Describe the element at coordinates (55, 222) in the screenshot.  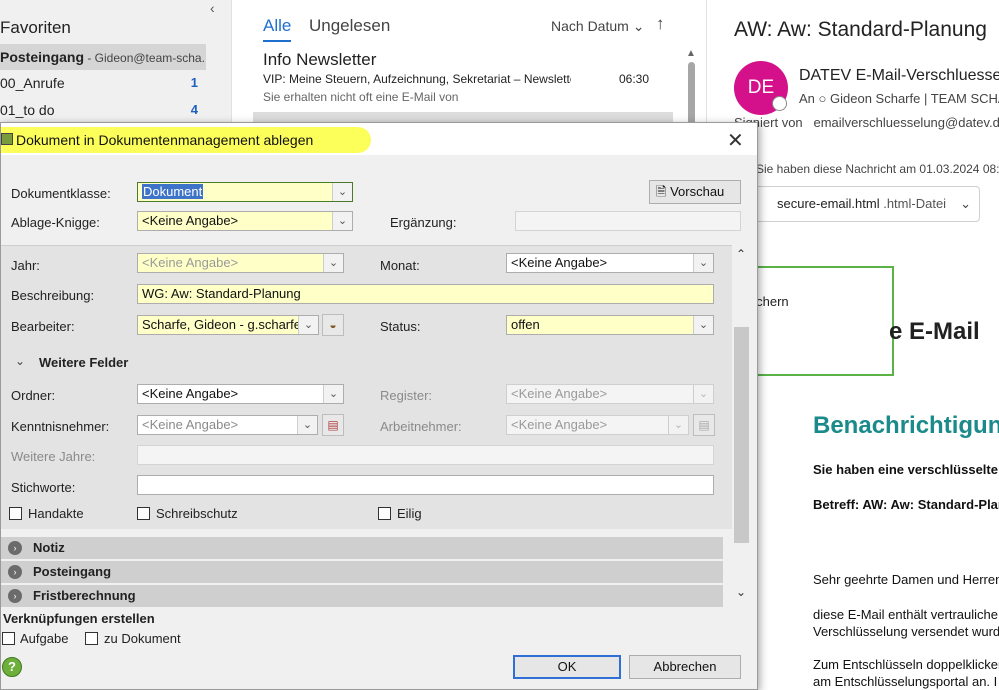
I see `ablage-label: Ablage-Knigge:` at that location.